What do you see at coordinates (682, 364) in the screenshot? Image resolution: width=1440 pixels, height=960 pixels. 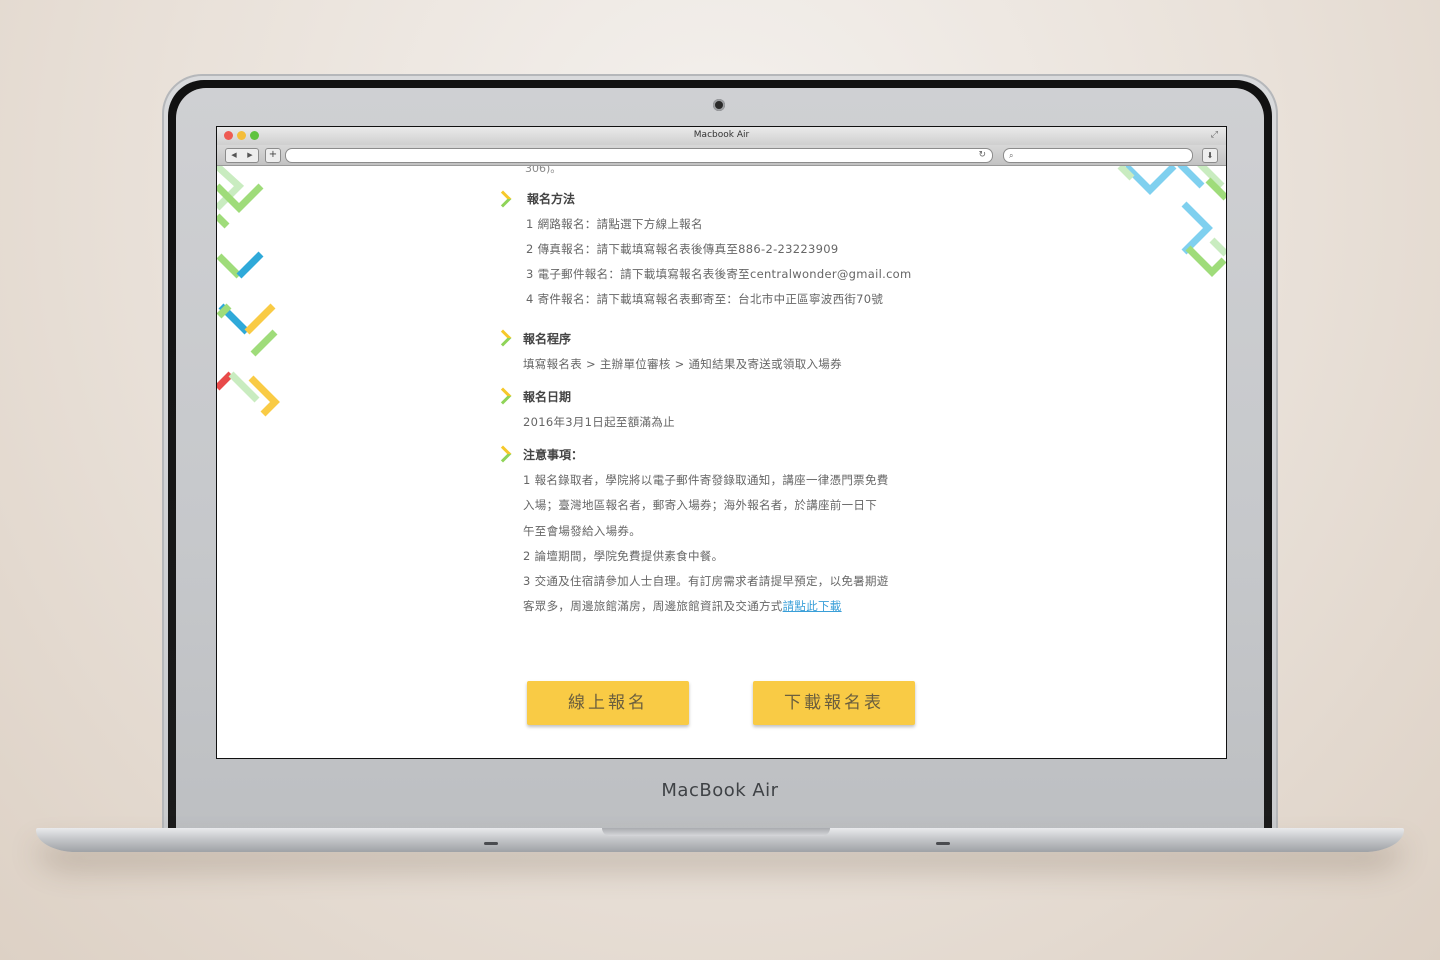 I see `process-steps: 填寫報名表 > 主辦單位審核 > 通知結果及寄送或領取入場券` at bounding box center [682, 364].